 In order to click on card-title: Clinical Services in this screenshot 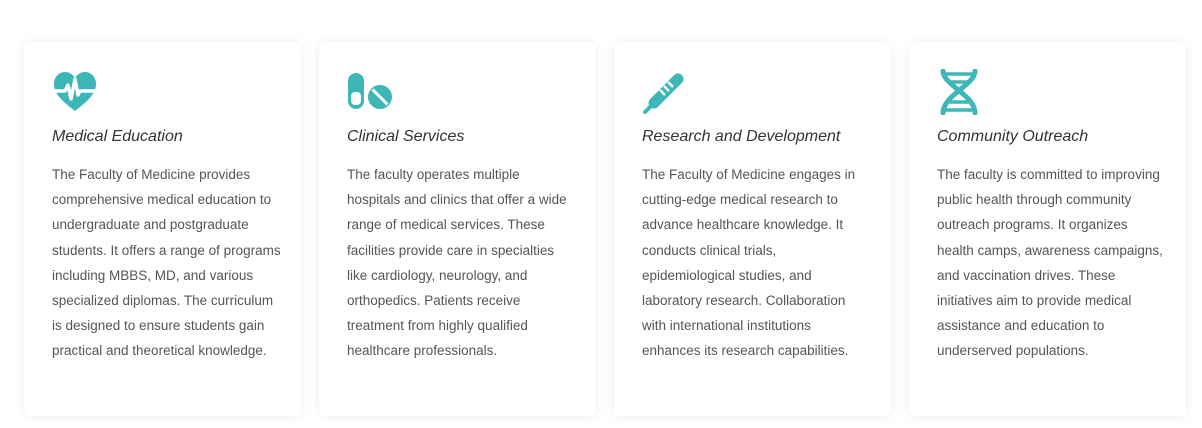, I will do `click(406, 136)`.